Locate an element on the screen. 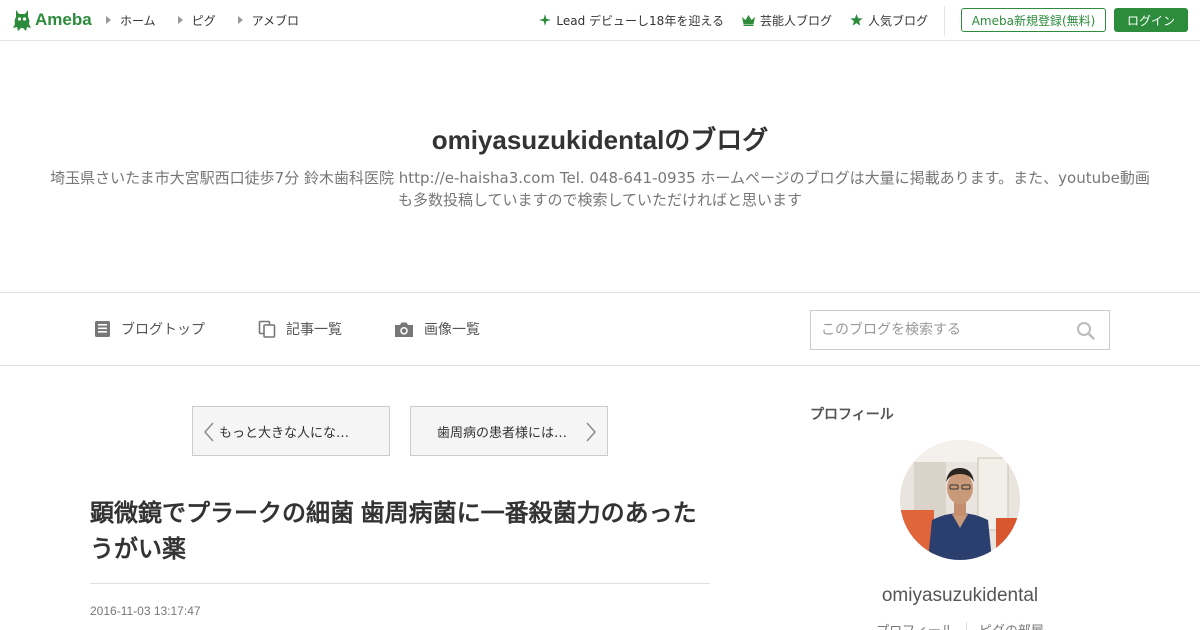  blog-nav: ブログトップ 記事一覧 画像一覧 is located at coordinates (600, 329).